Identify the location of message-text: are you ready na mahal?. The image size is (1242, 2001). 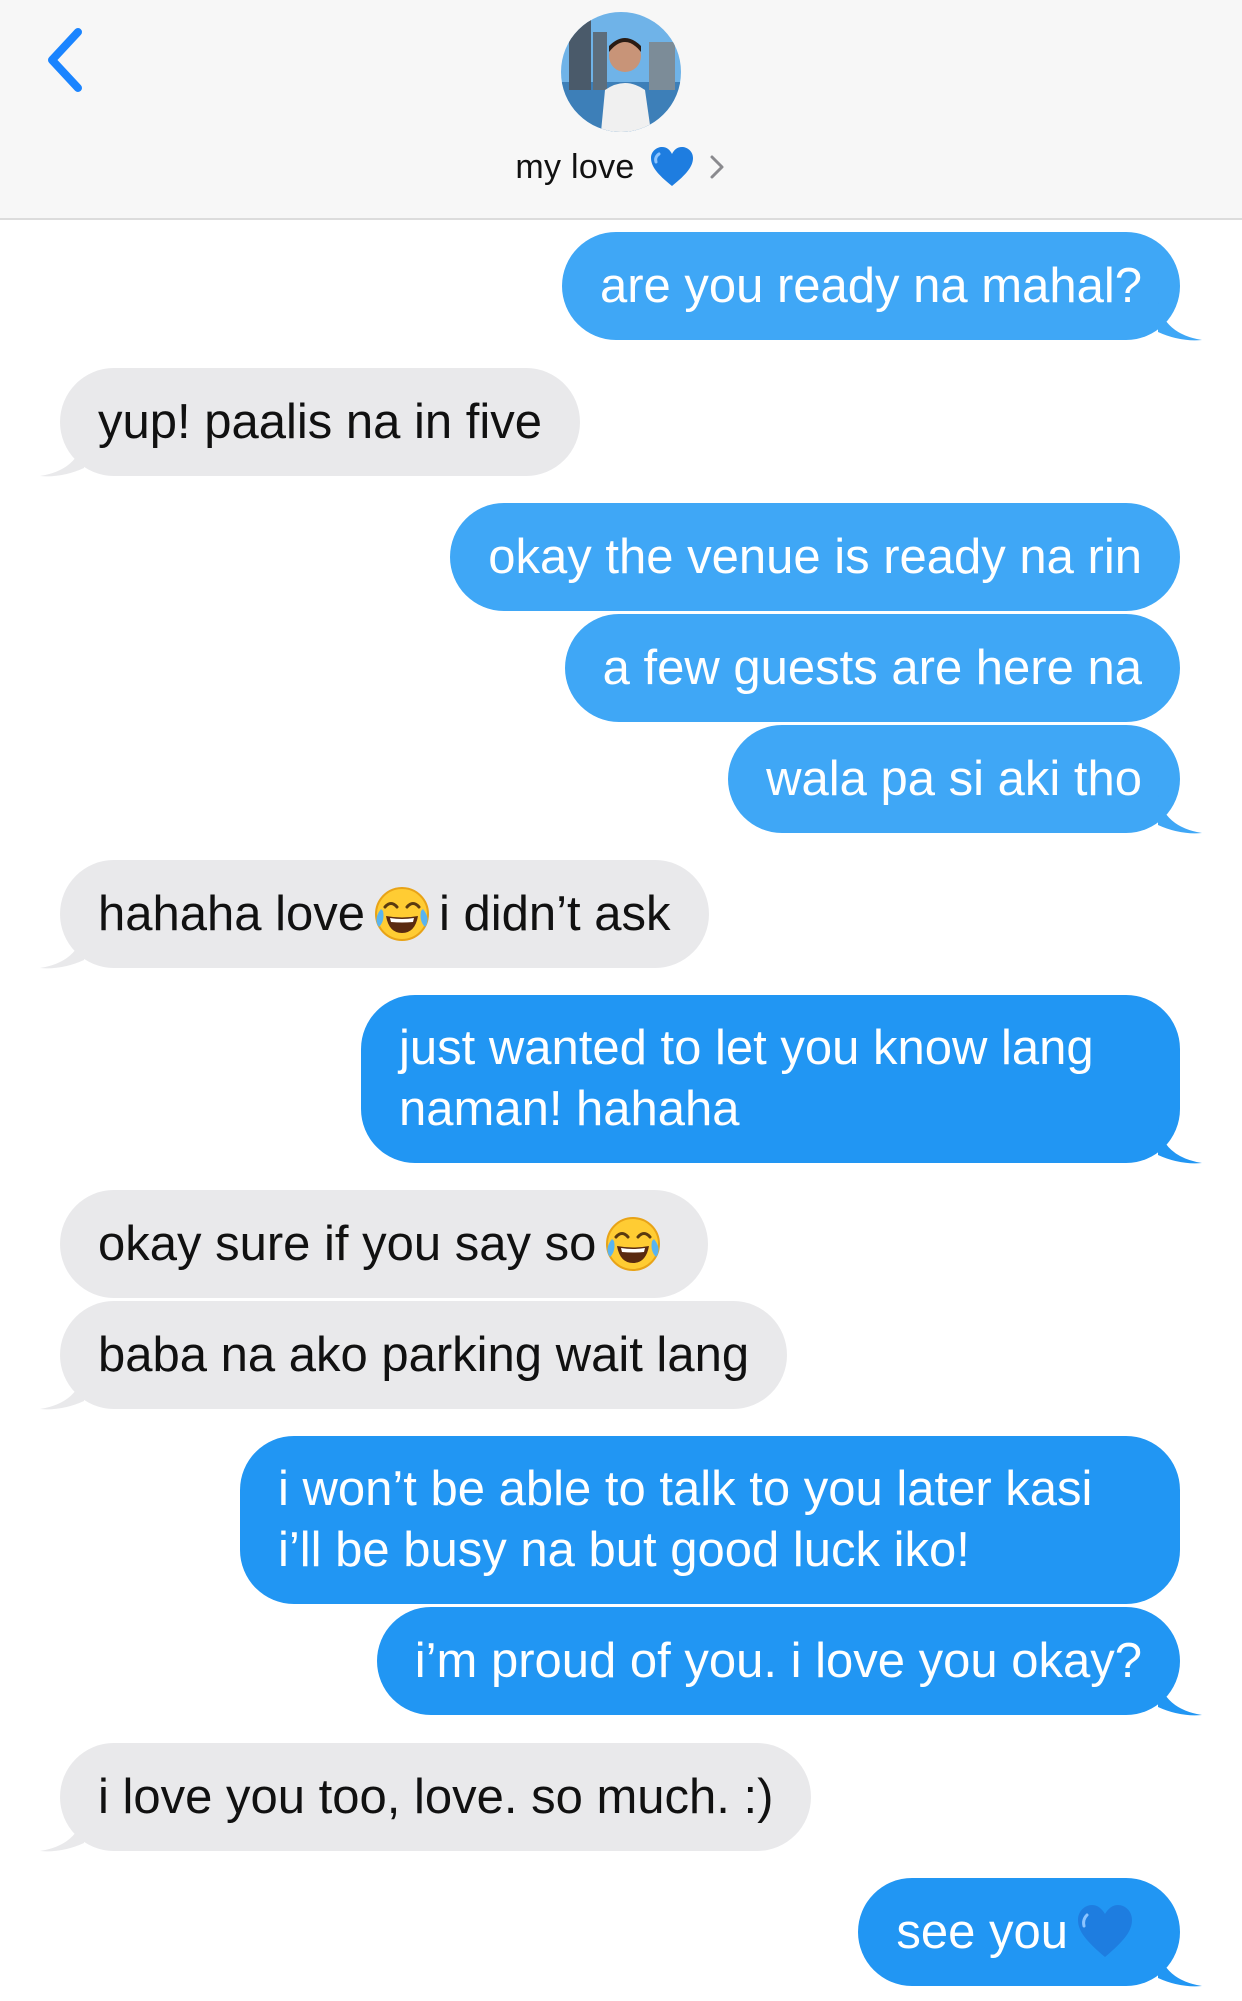
(870, 285).